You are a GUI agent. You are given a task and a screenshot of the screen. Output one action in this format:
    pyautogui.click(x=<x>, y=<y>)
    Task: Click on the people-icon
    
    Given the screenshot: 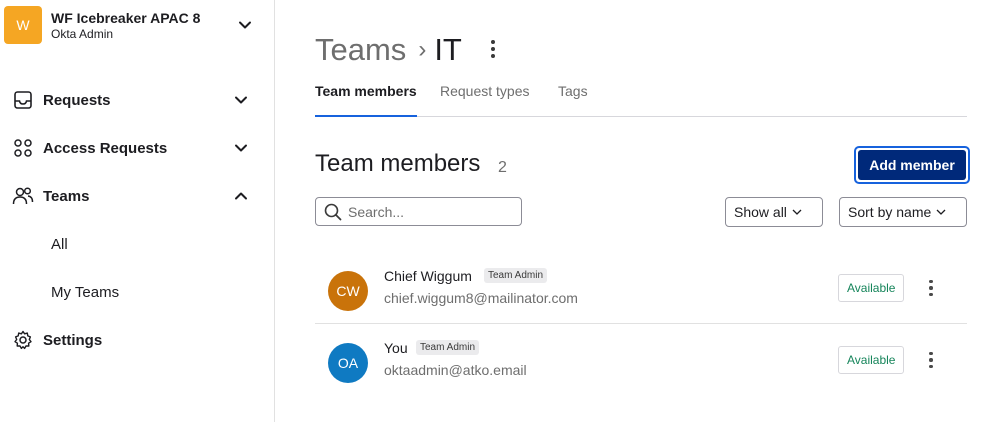 What is the action you would take?
    pyautogui.click(x=23, y=196)
    